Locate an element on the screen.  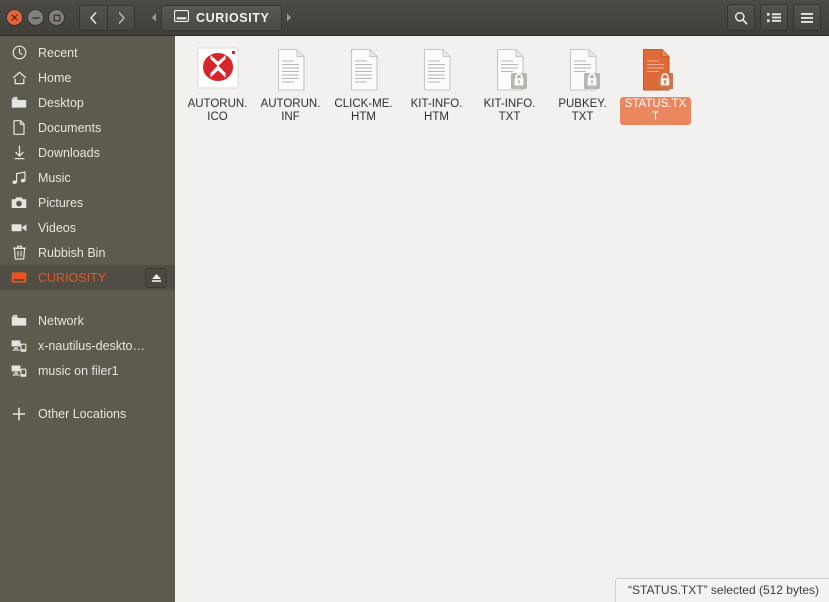
path-previous-icon is located at coordinates (154, 18).